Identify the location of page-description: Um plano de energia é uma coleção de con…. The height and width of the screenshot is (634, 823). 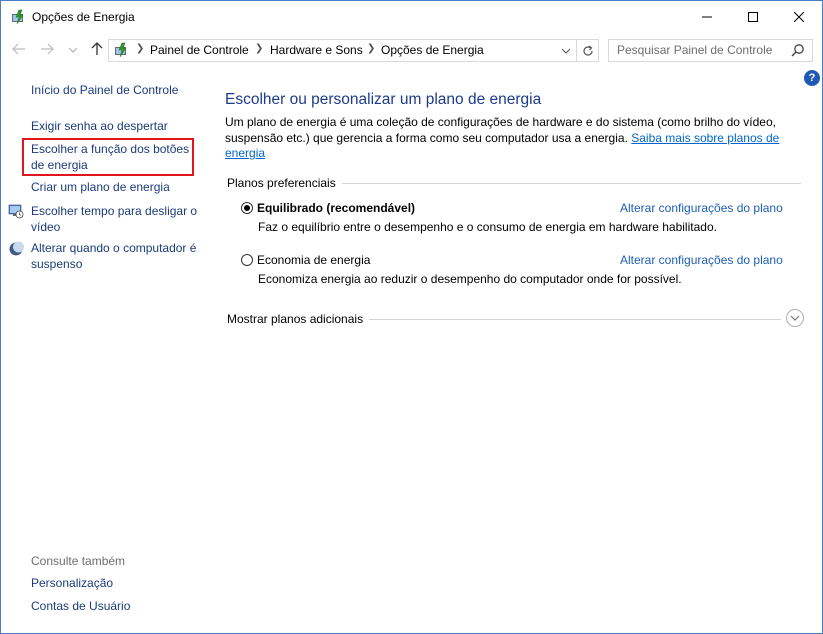
(505, 138).